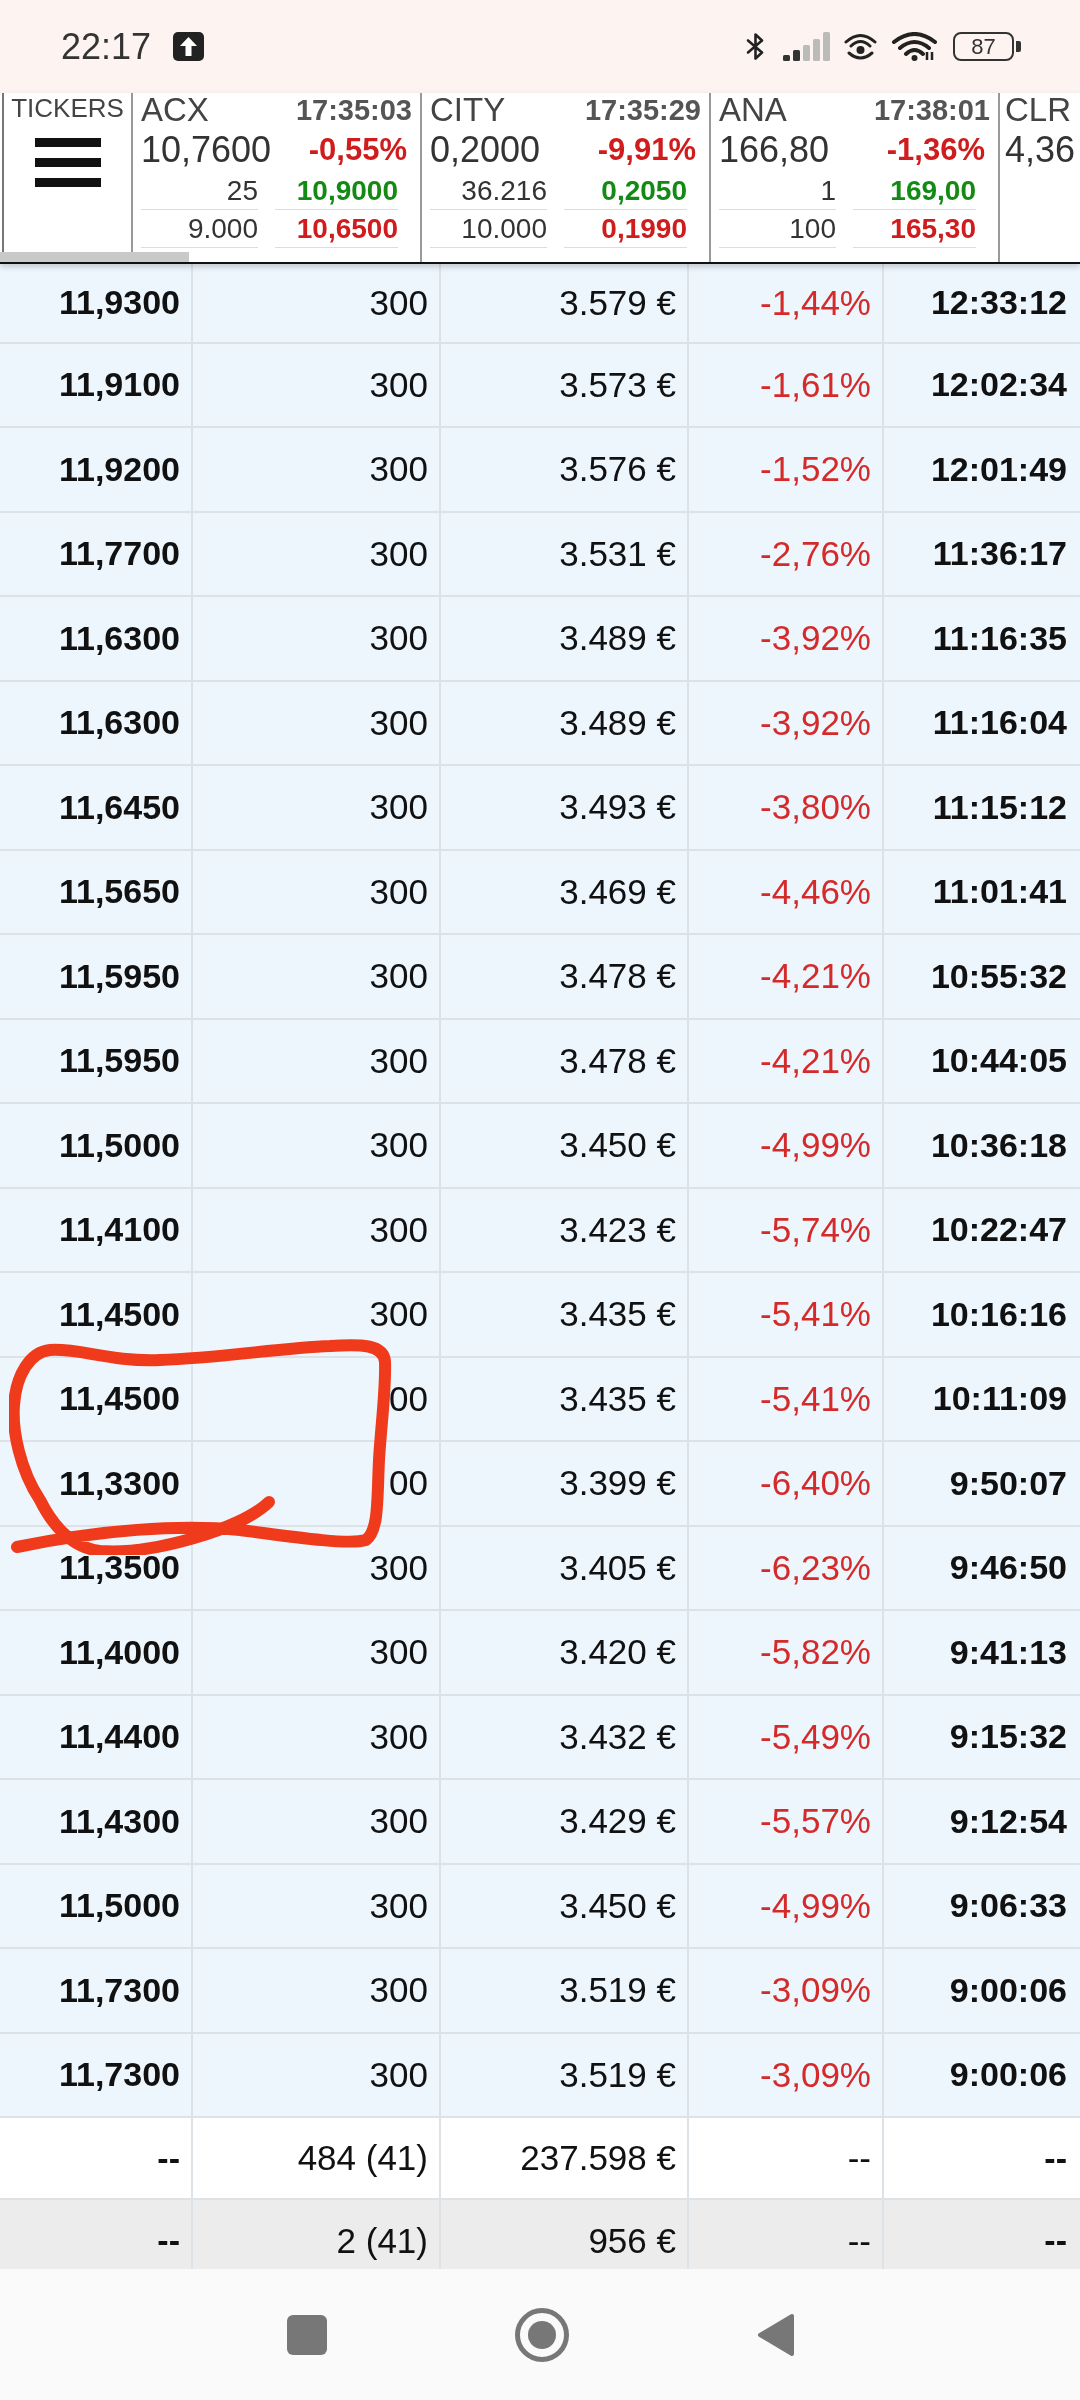 The image size is (1080, 2400). What do you see at coordinates (353, 110) in the screenshot?
I see `ticker-time: 17:35:03` at bounding box center [353, 110].